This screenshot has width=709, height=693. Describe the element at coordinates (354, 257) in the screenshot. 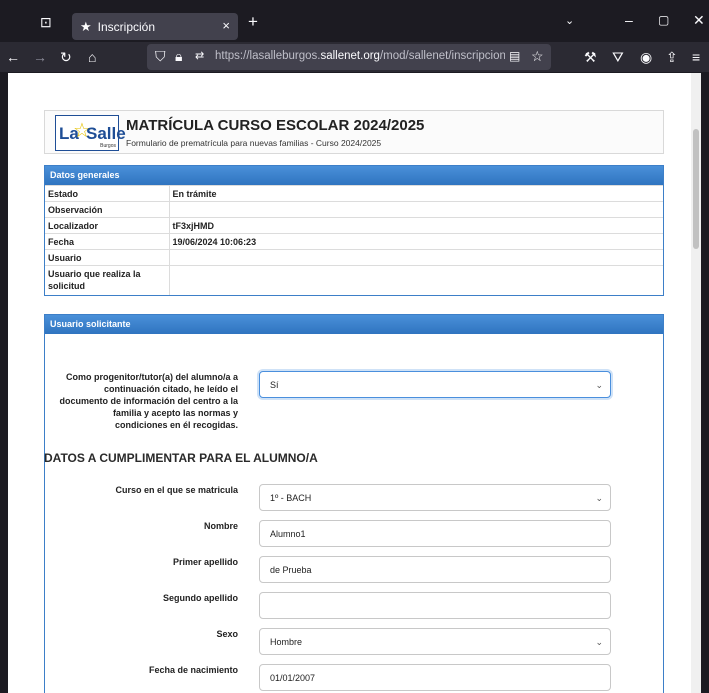

I see `table-row: Usuario` at that location.